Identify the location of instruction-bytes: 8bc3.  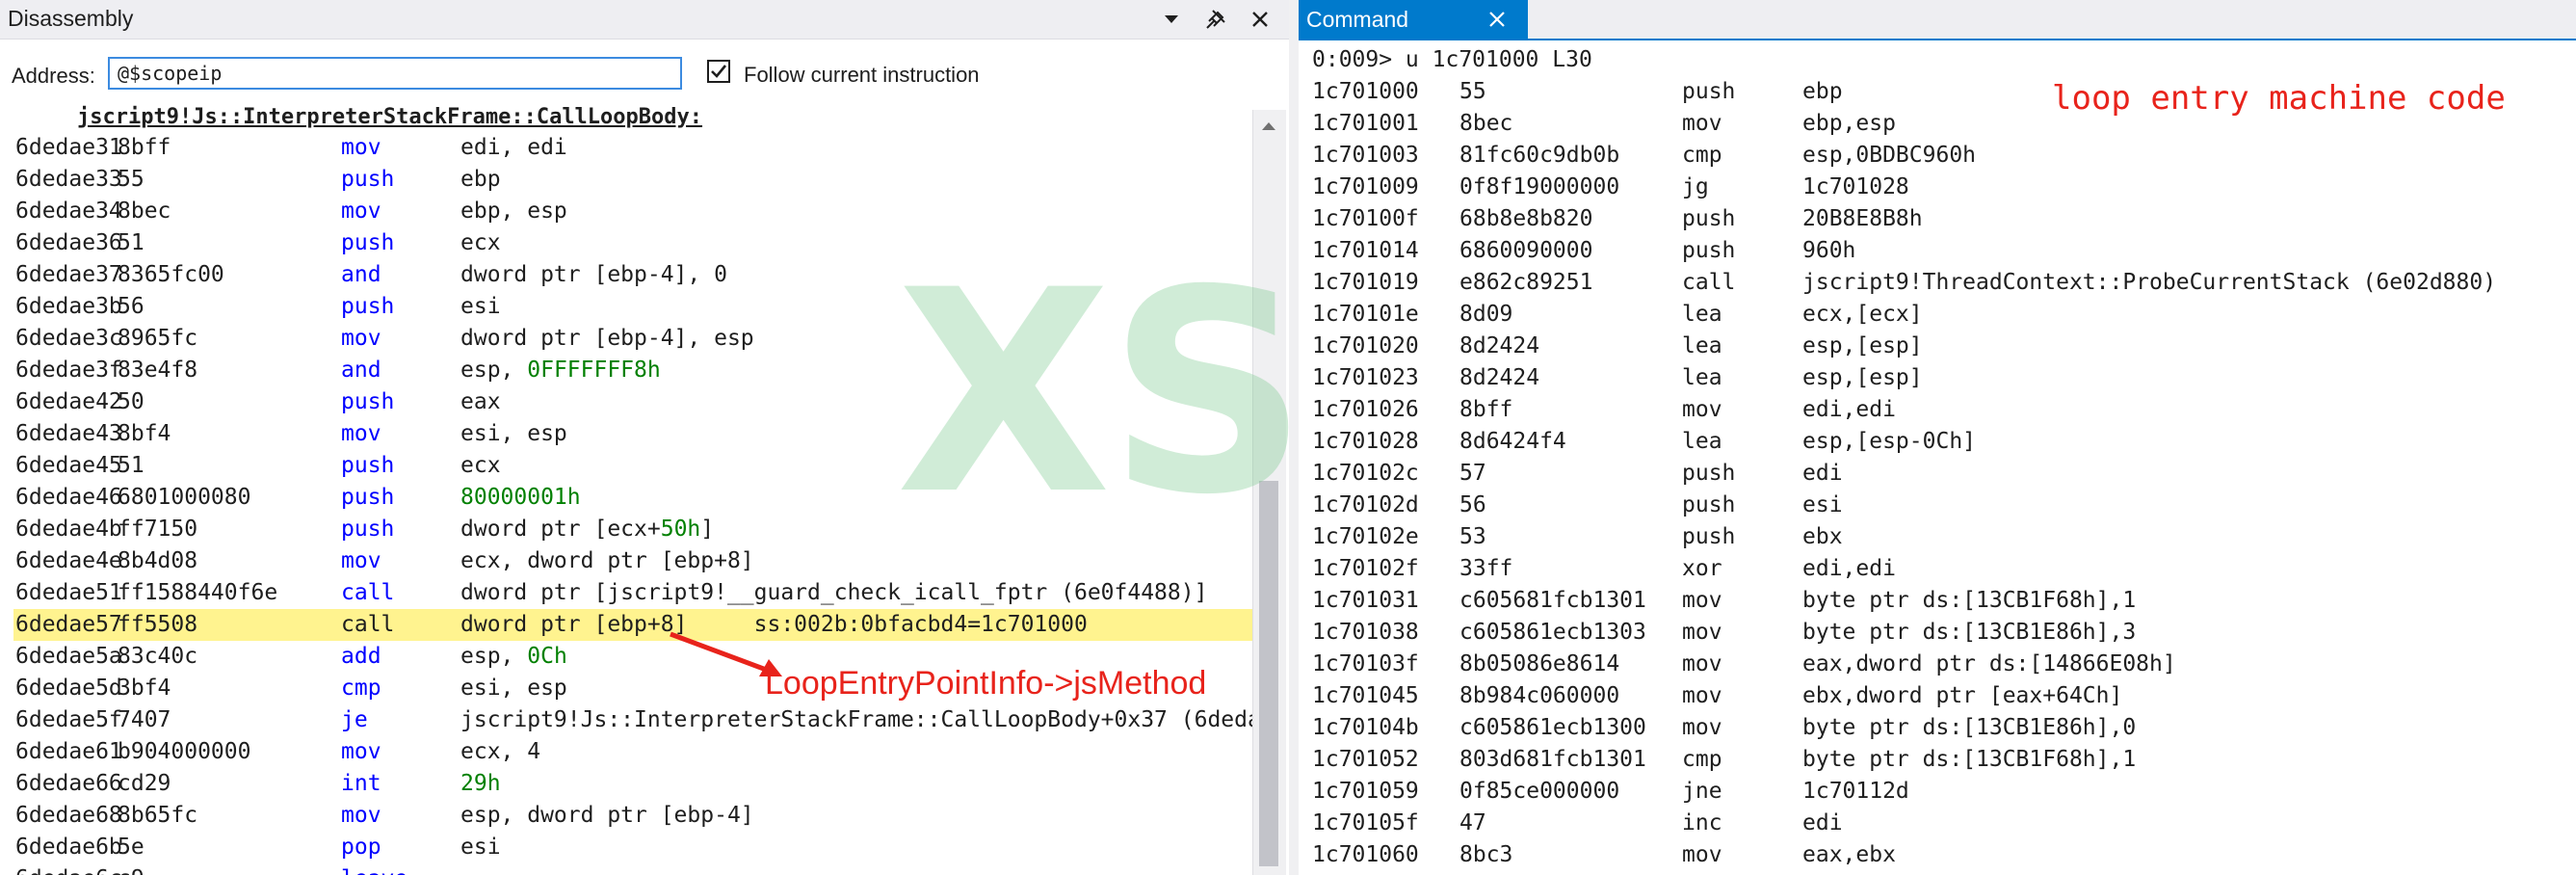
(1486, 854).